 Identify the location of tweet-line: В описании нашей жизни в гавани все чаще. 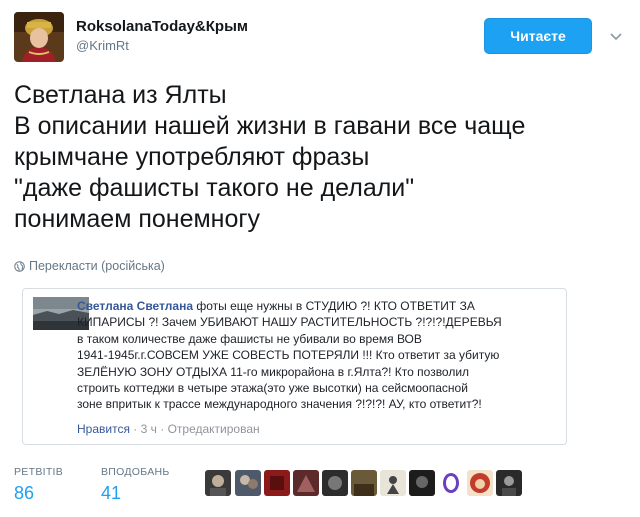
(270, 126).